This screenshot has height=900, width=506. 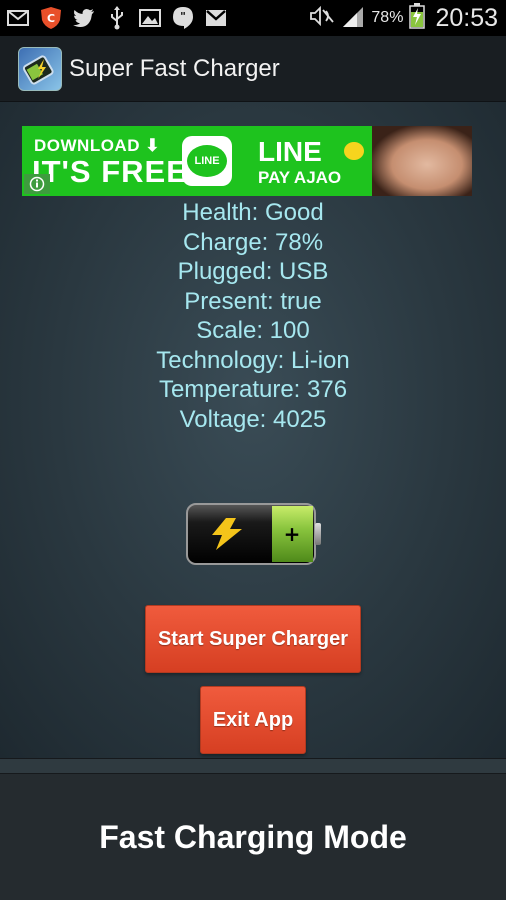 I want to click on voltage-text: Voltage: 4025, so click(x=253, y=419).